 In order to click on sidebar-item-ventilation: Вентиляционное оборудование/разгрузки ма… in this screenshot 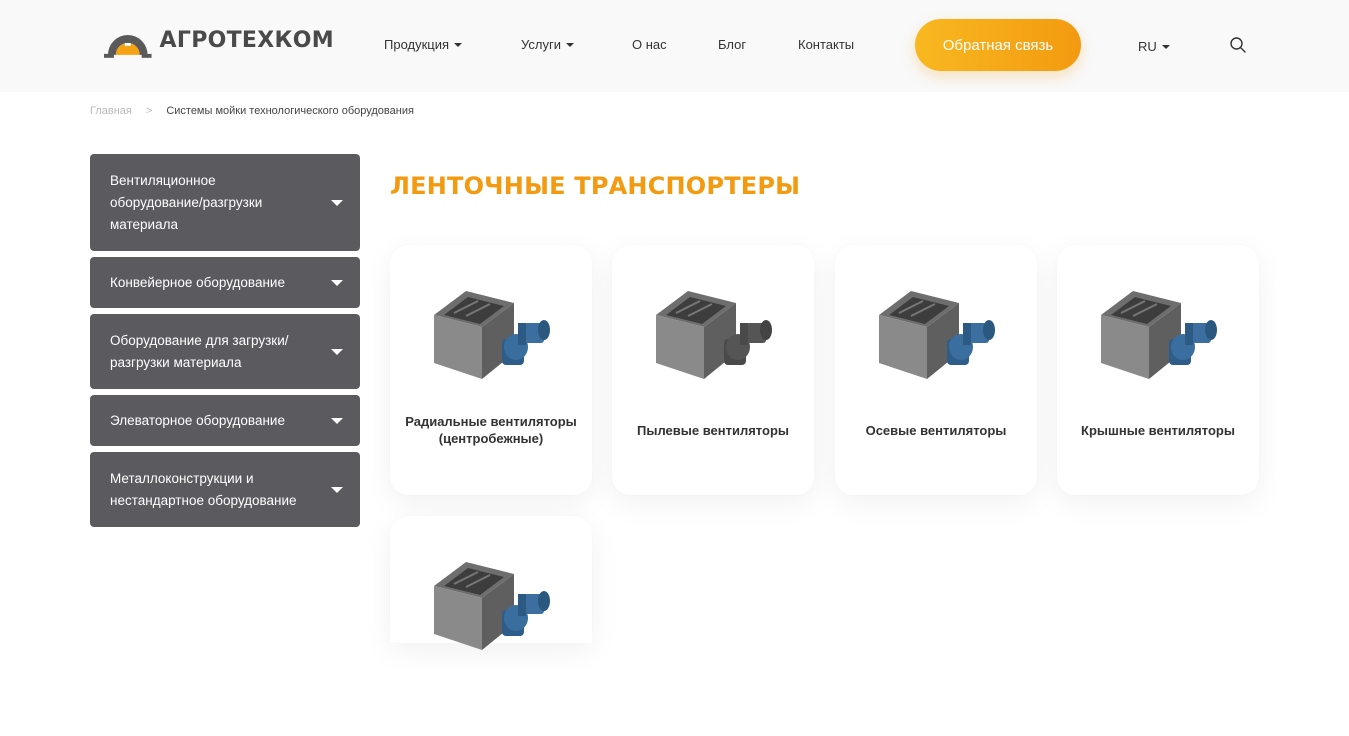, I will do `click(225, 202)`.